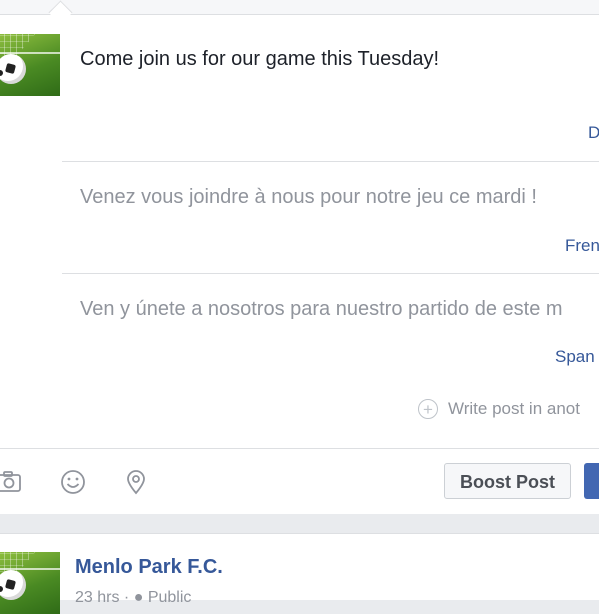 Image resolution: width=599 pixels, height=614 pixels. I want to click on location-pin-icon, so click(136, 482).